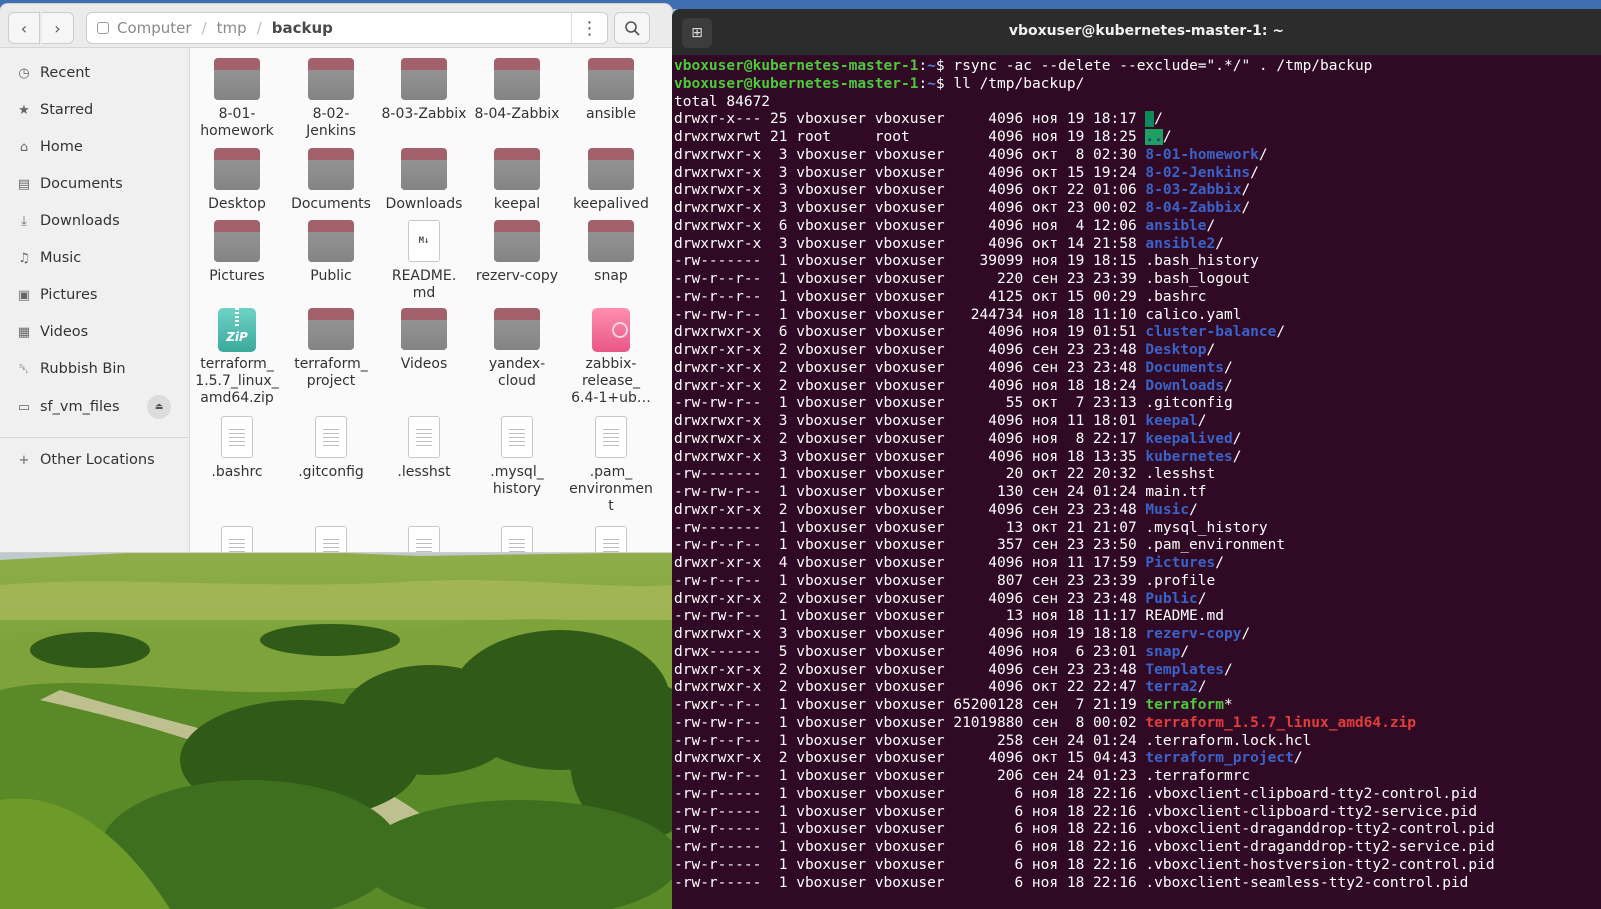 The width and height of the screenshot is (1601, 909). What do you see at coordinates (95, 184) in the screenshot?
I see `sidebar-item-documents: ▤ Documents` at bounding box center [95, 184].